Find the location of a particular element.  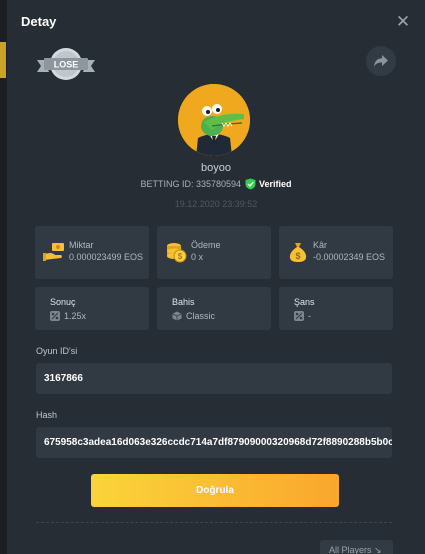

verified-badge: Verified is located at coordinates (268, 184).